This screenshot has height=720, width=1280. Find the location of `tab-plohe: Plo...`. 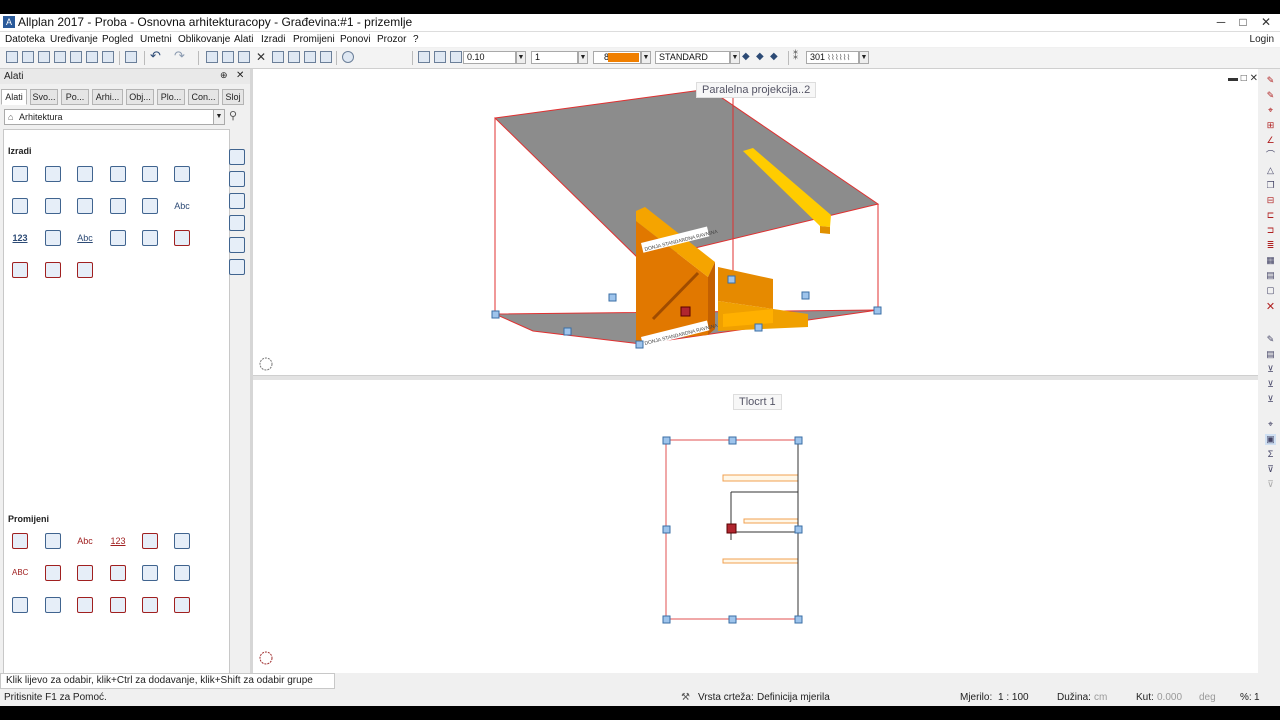

tab-plohe: Plo... is located at coordinates (171, 97).